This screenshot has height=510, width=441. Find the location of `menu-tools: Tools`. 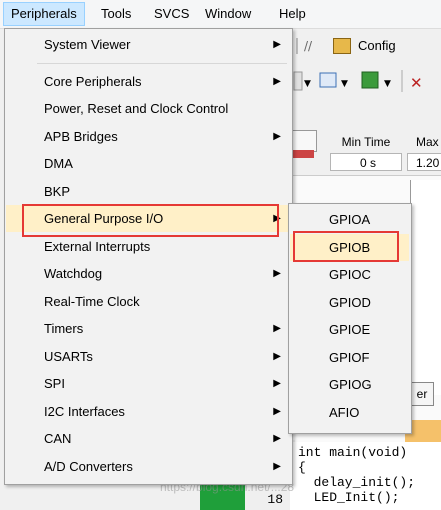

menu-tools: Tools is located at coordinates (116, 14).